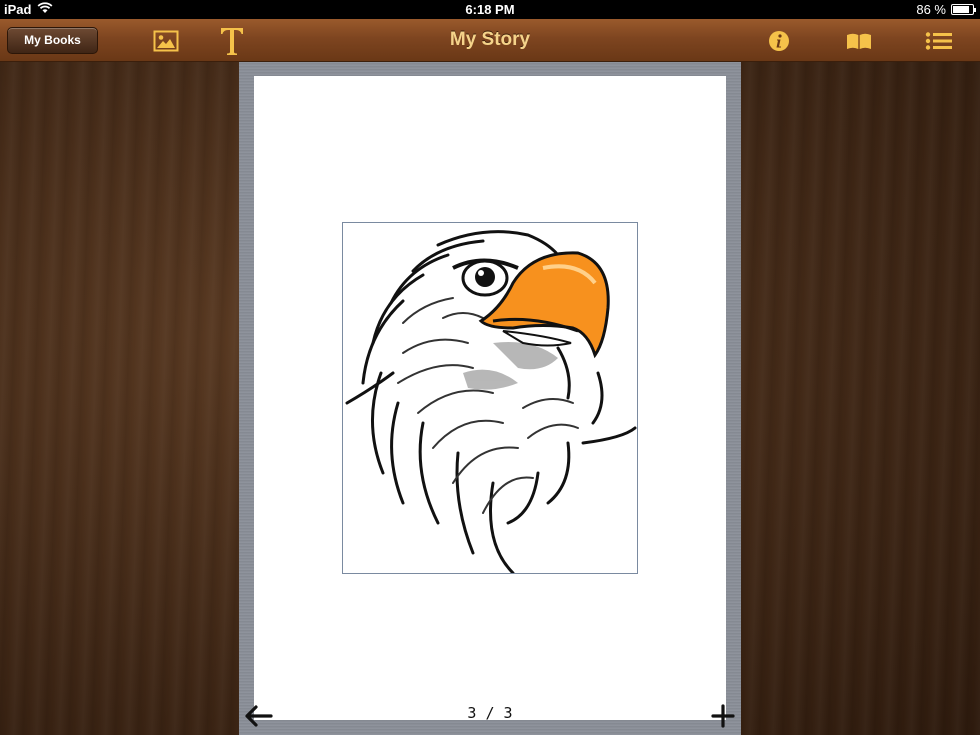 Image resolution: width=980 pixels, height=735 pixels. I want to click on book-icon, so click(859, 40).